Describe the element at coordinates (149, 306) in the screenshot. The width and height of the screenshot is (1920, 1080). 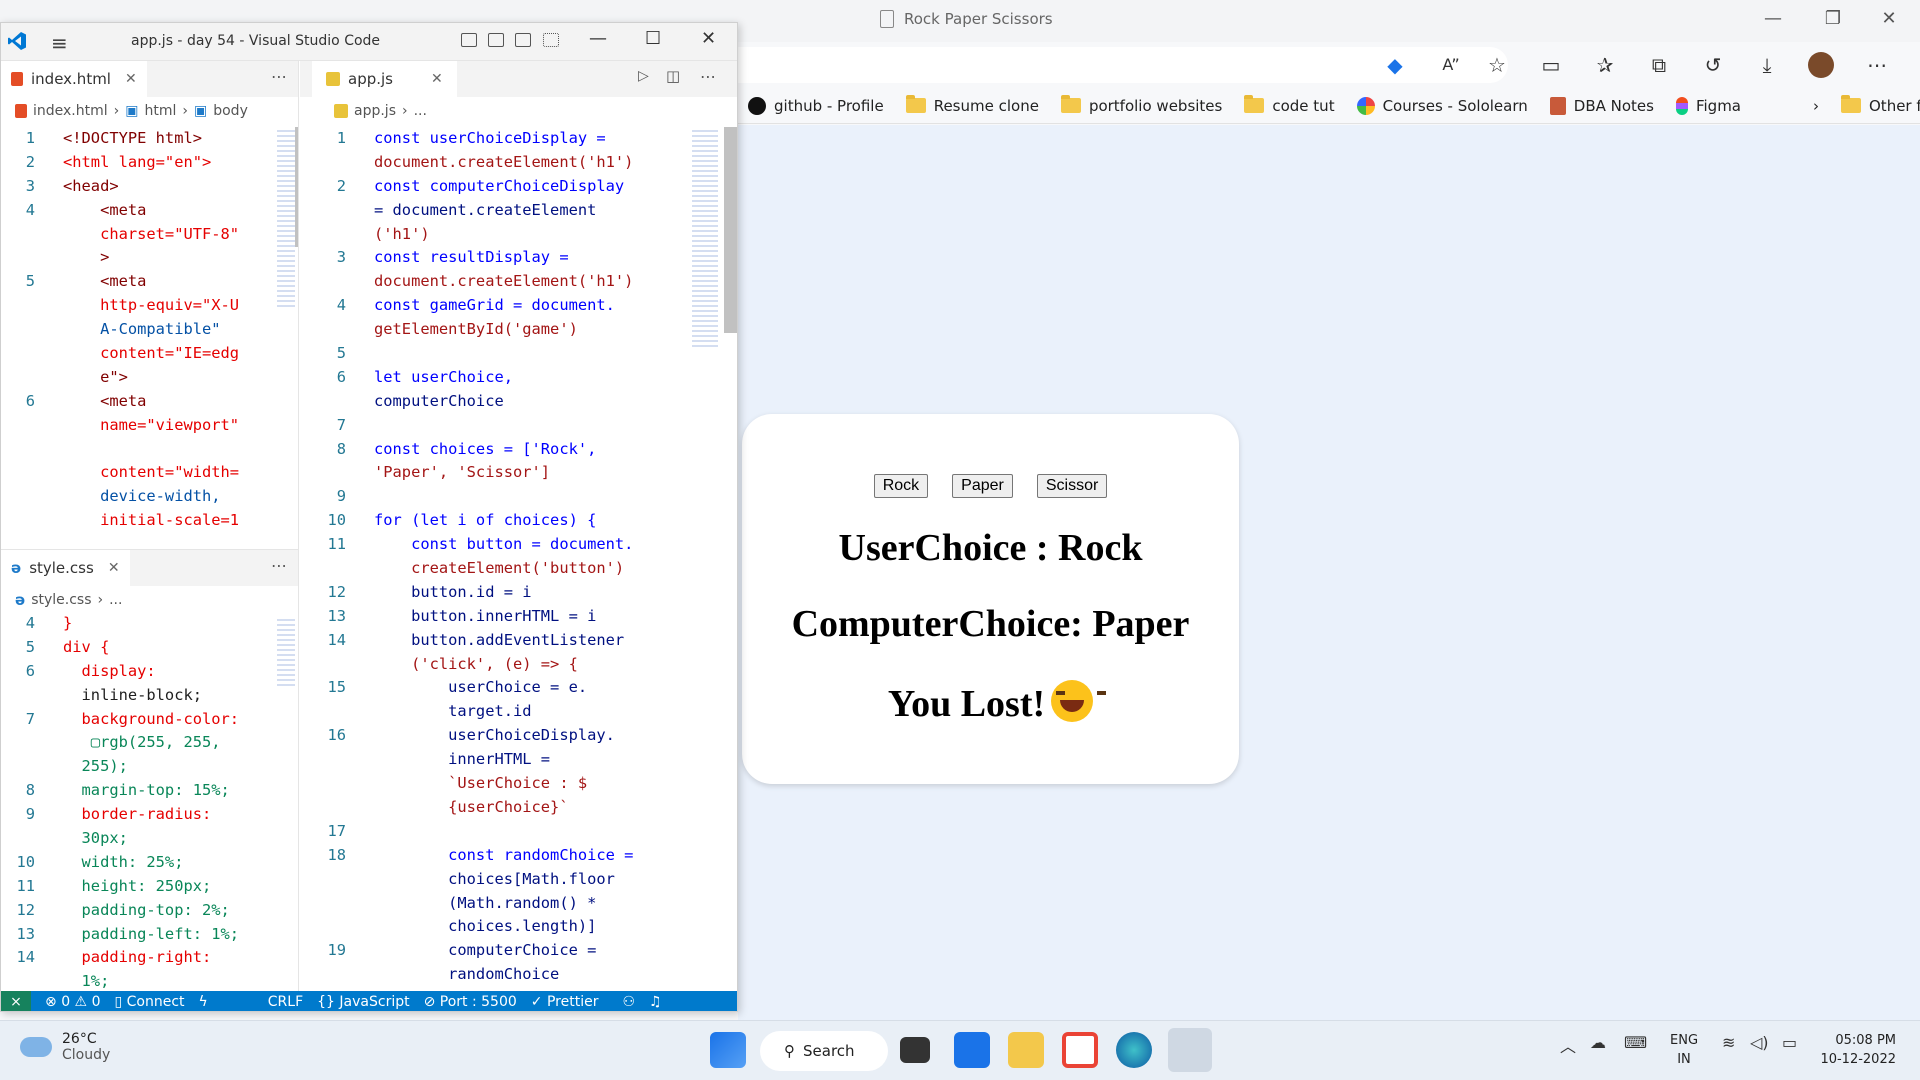
I see `code-line: http-equiv="X-U` at that location.